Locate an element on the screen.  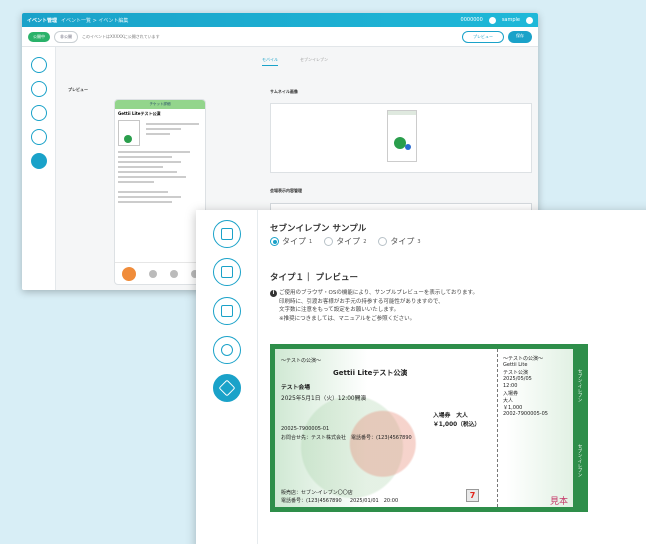
stub-line: ￥1,000 is located at coordinates (513, 408).